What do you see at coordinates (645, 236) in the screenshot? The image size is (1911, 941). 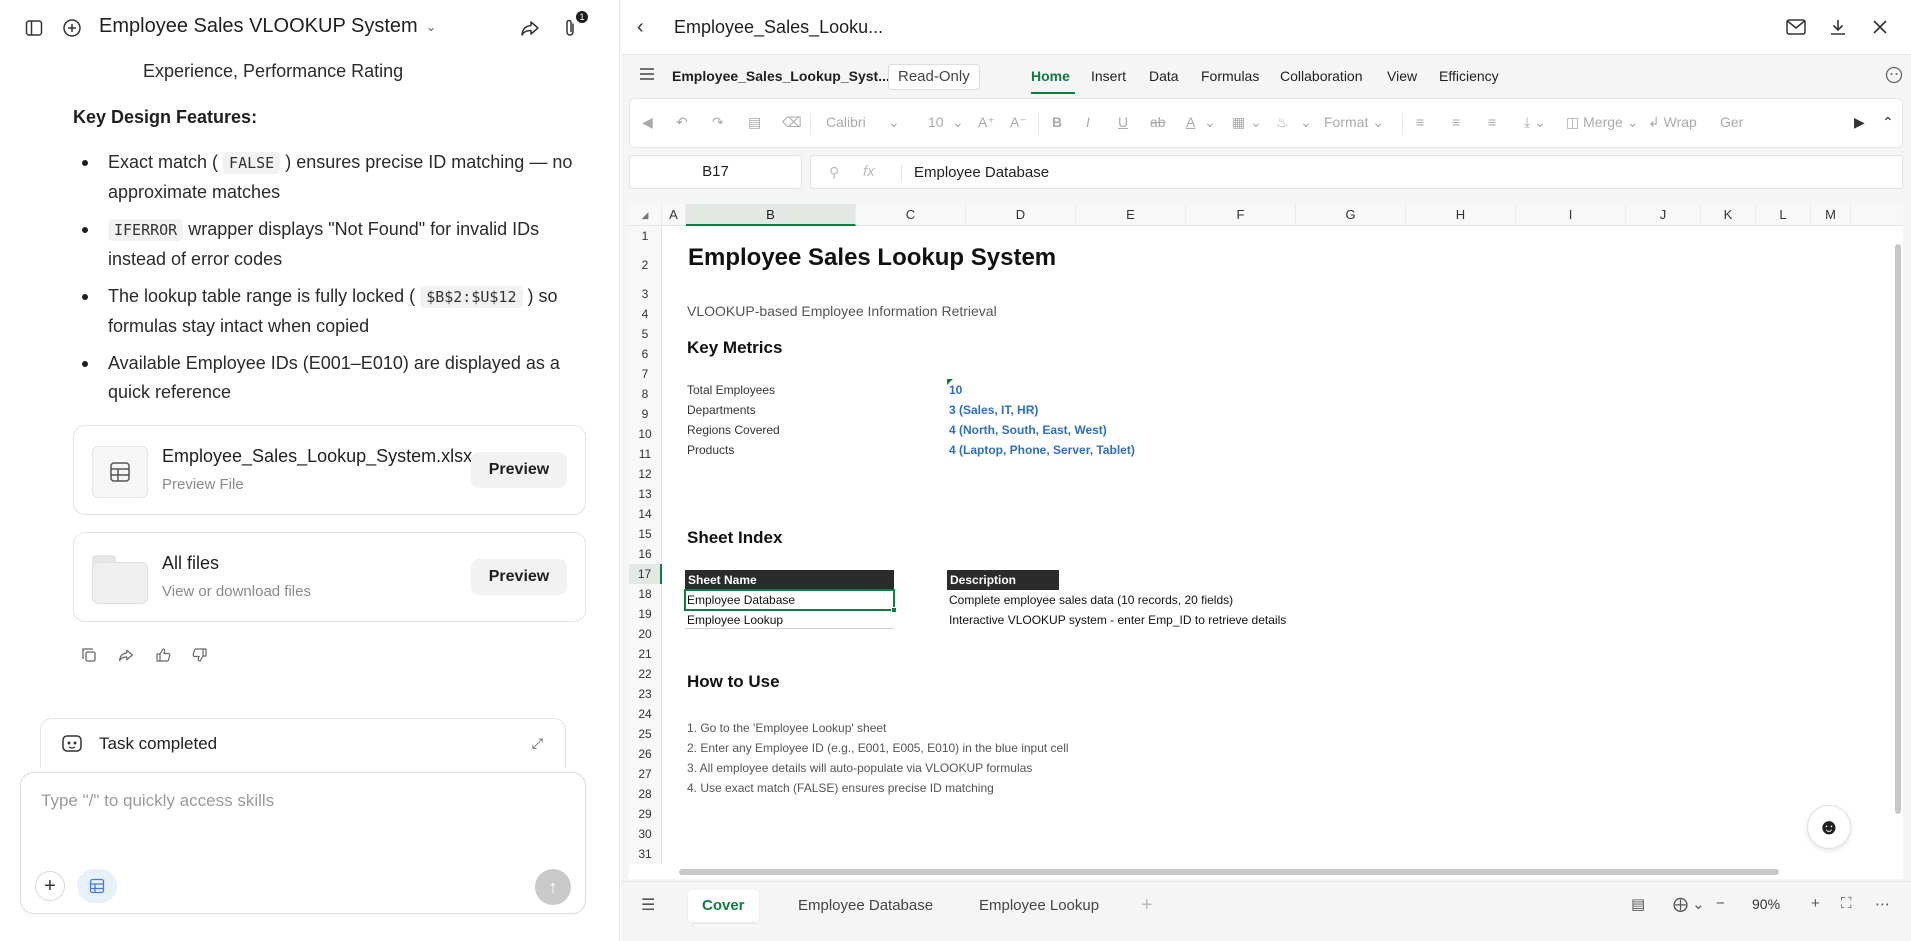 I see `row-header-1: 1` at bounding box center [645, 236].